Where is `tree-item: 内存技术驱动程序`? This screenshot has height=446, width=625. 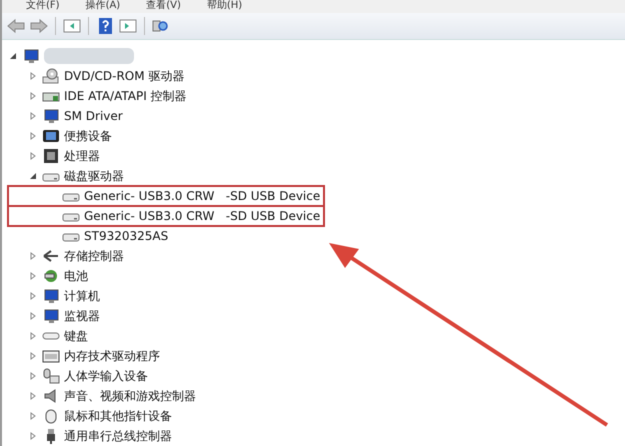 tree-item: 内存技术驱动程序 is located at coordinates (112, 356).